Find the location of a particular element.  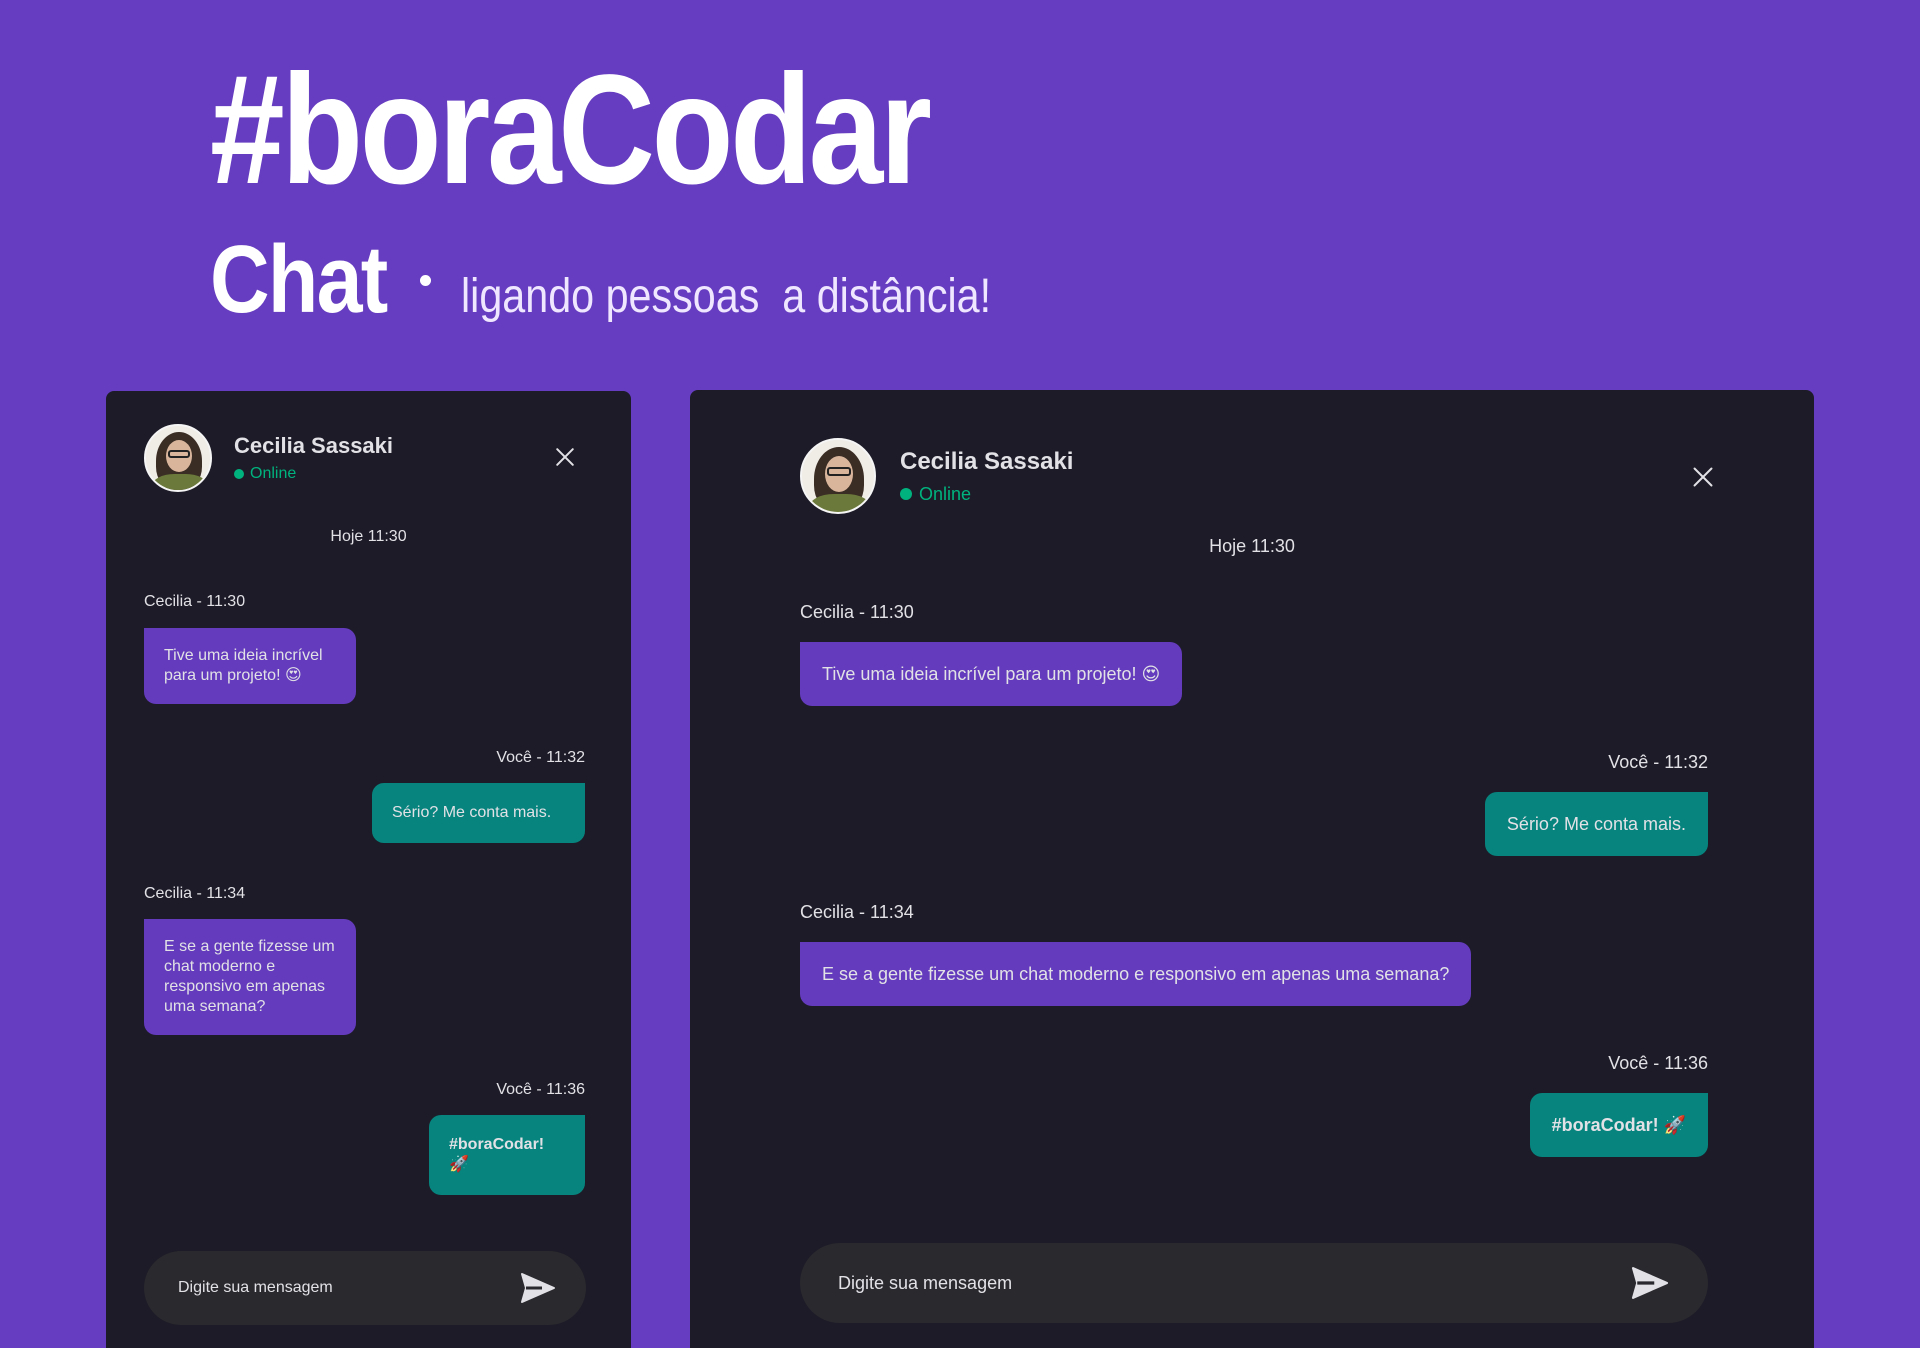

hero-subtitle-row: Chat ligando pessoas a distância! is located at coordinates (643, 280).